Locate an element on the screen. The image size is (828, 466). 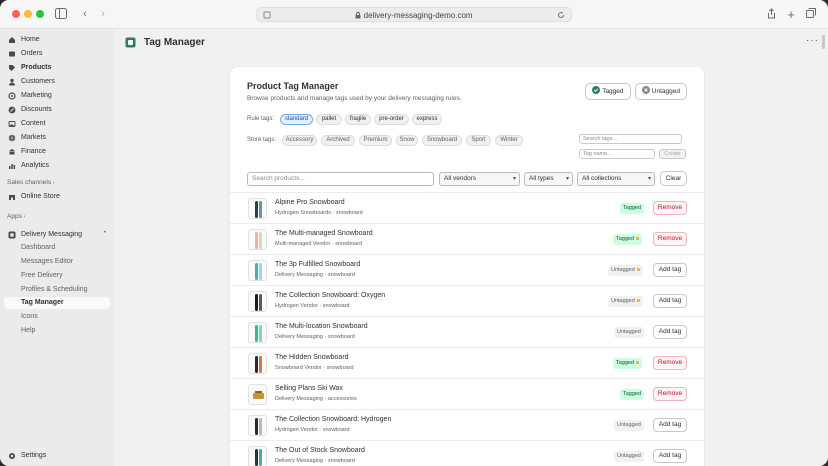
sidebar-subitem-help: Help is located at coordinates (57, 331).